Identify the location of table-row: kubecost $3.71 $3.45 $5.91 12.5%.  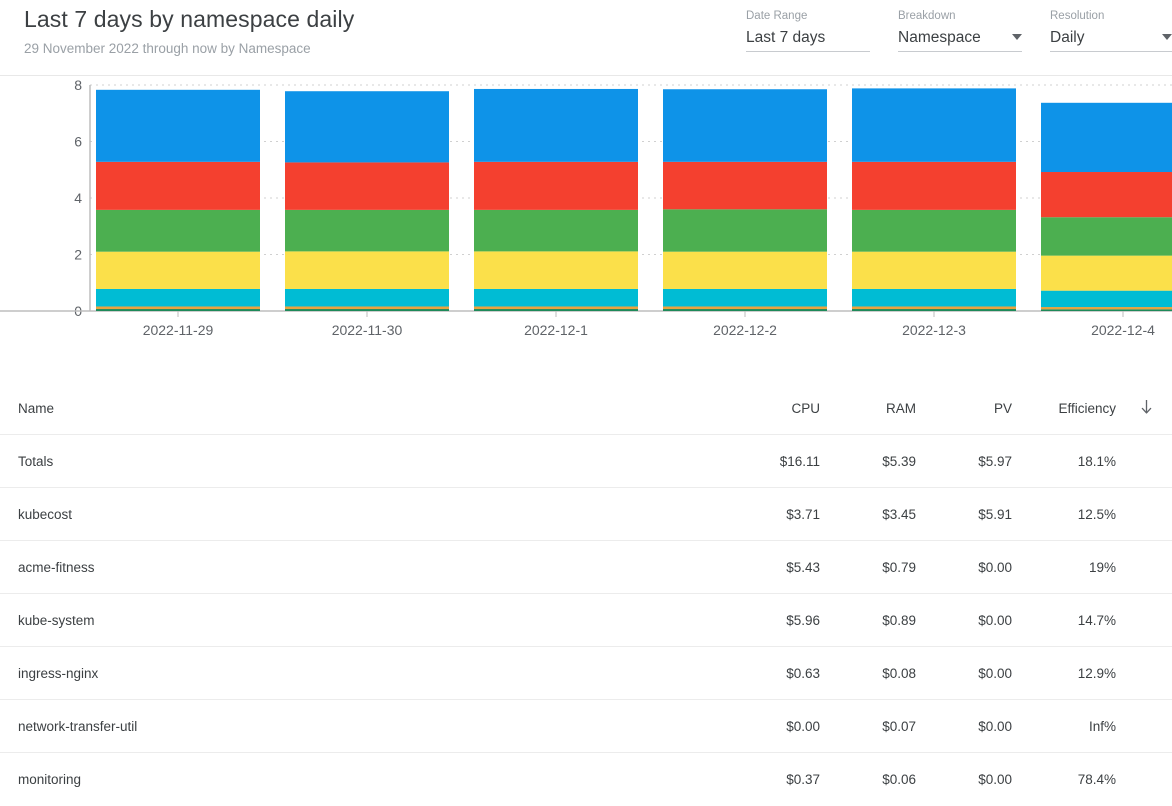
(586, 513).